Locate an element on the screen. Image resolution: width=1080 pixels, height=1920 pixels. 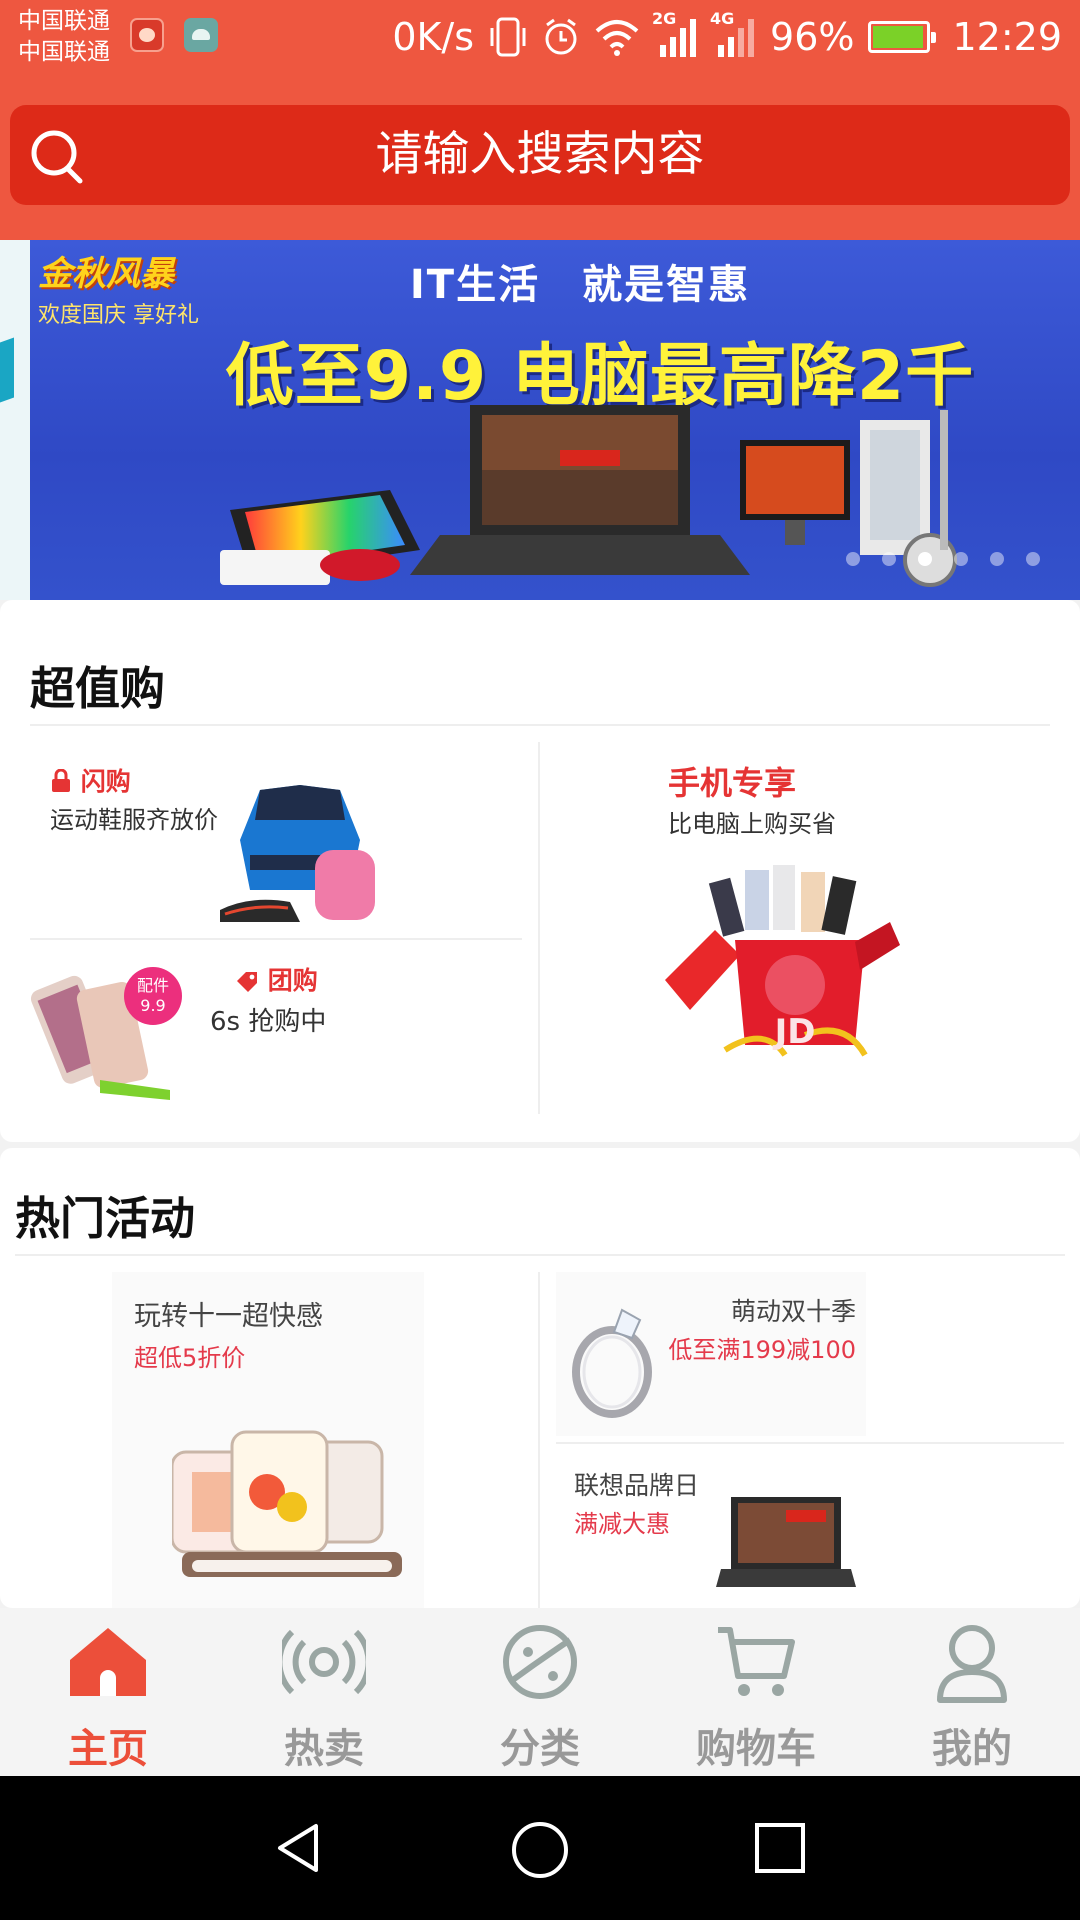
carrier-2: 中国联通 is located at coordinates (64, 52).